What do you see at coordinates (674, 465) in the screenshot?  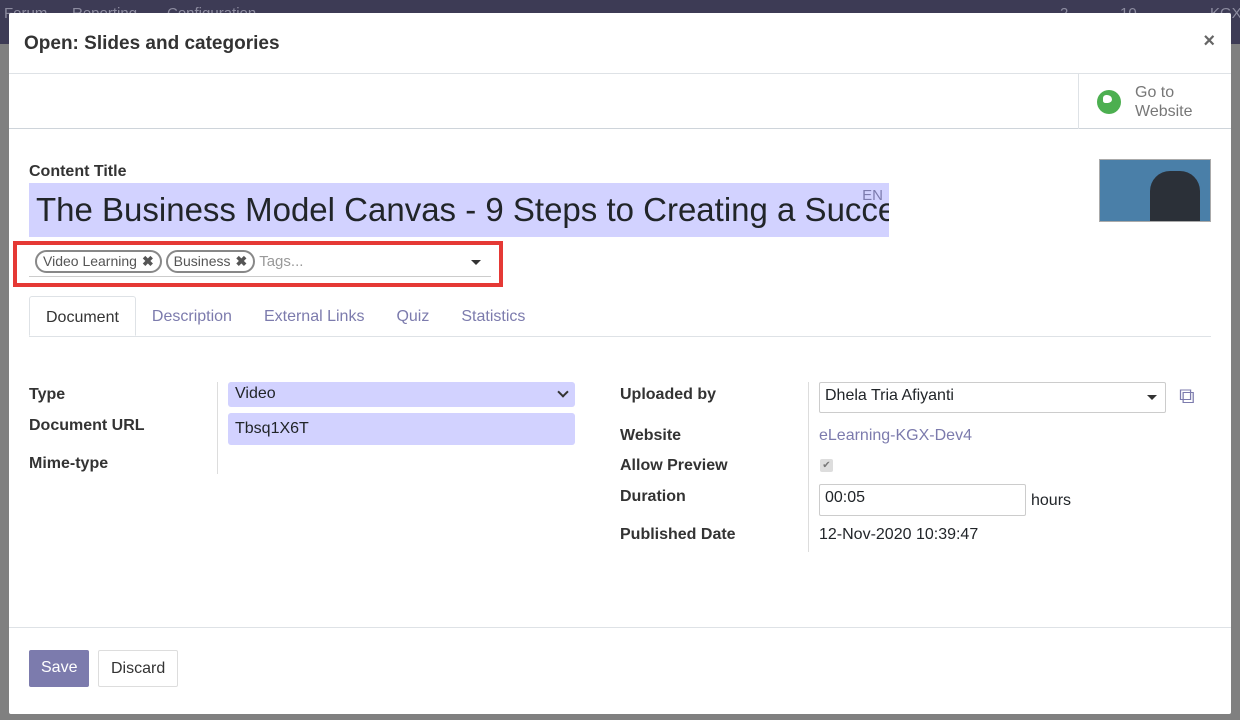 I see `allow-preview-label: Allow Preview` at bounding box center [674, 465].